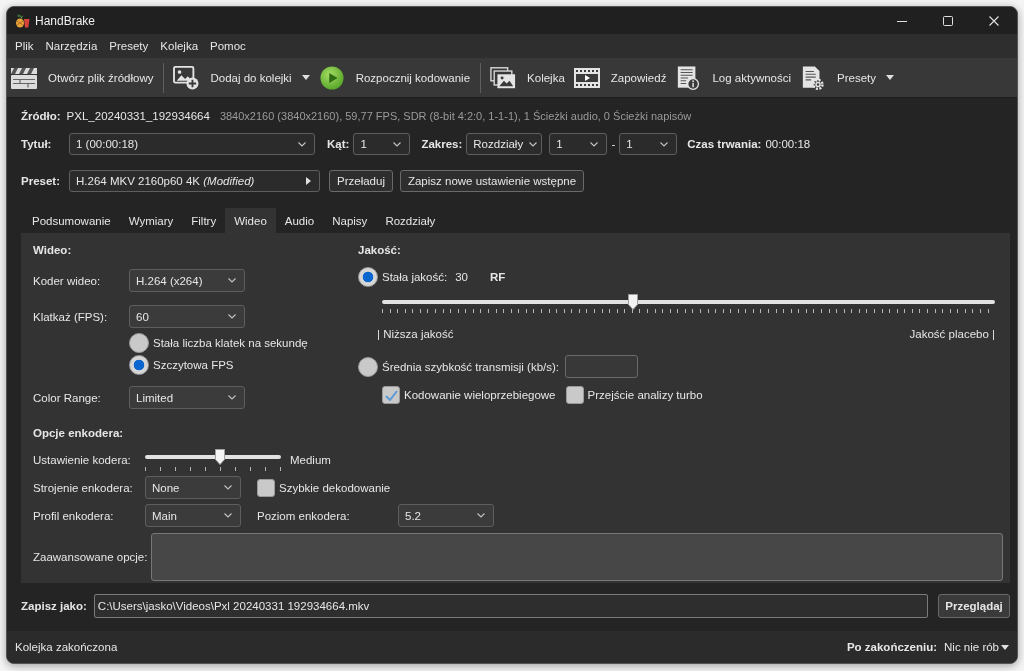  What do you see at coordinates (335, 487) in the screenshot?
I see `option-label: Szybkie dekodowanie` at bounding box center [335, 487].